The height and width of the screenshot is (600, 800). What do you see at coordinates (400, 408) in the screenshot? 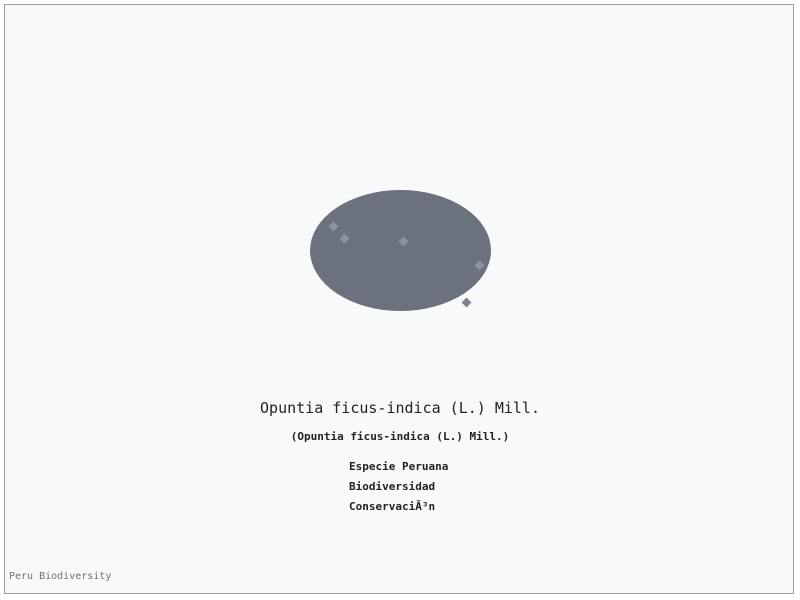
I see `species-title: Opuntia ficus-indica (L.) Mill.` at bounding box center [400, 408].